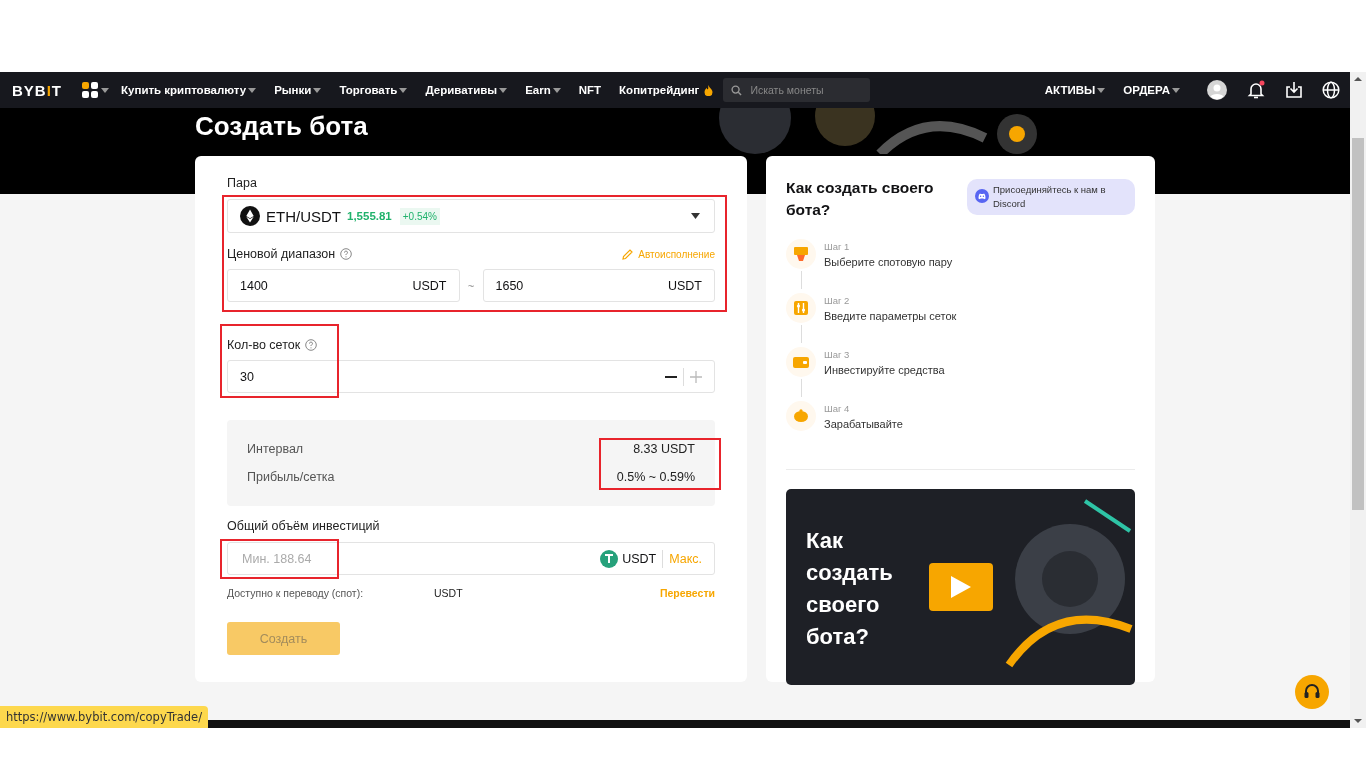  I want to click on tether-icon, so click(609, 558).